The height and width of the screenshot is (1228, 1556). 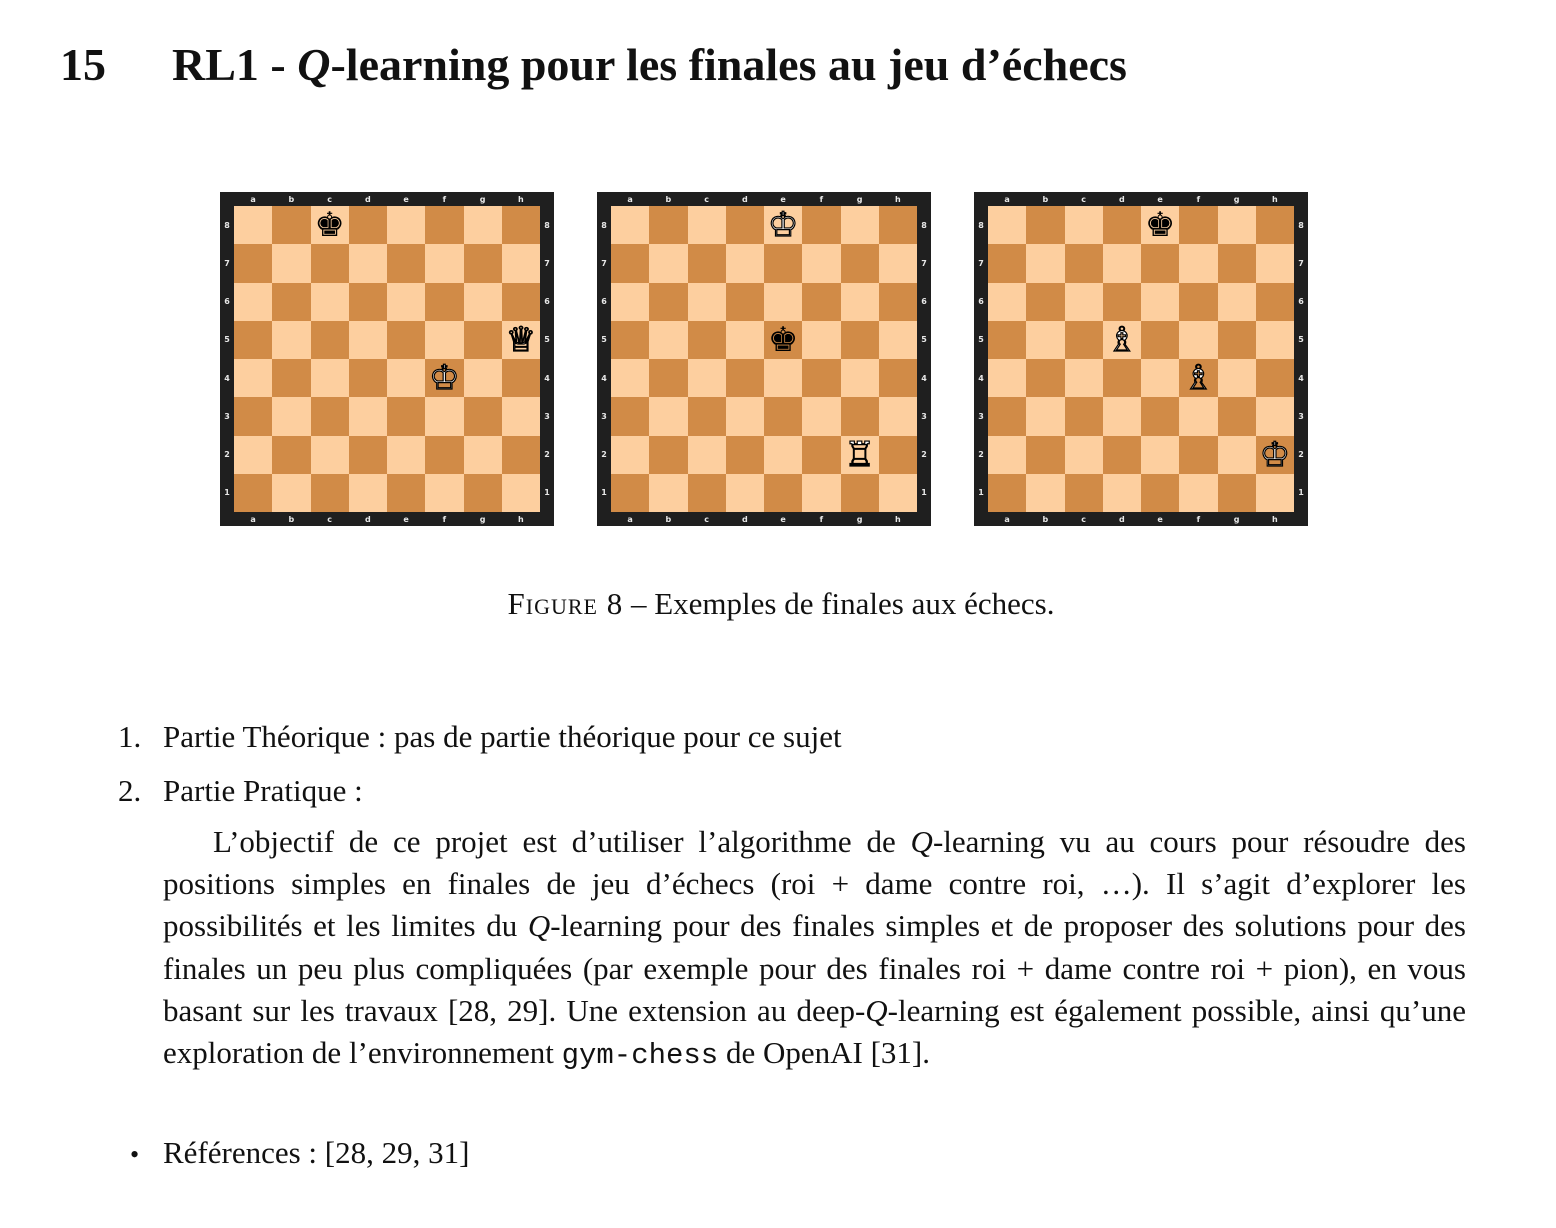 What do you see at coordinates (1160, 225) in the screenshot?
I see `chess-piece-icon: ♚` at bounding box center [1160, 225].